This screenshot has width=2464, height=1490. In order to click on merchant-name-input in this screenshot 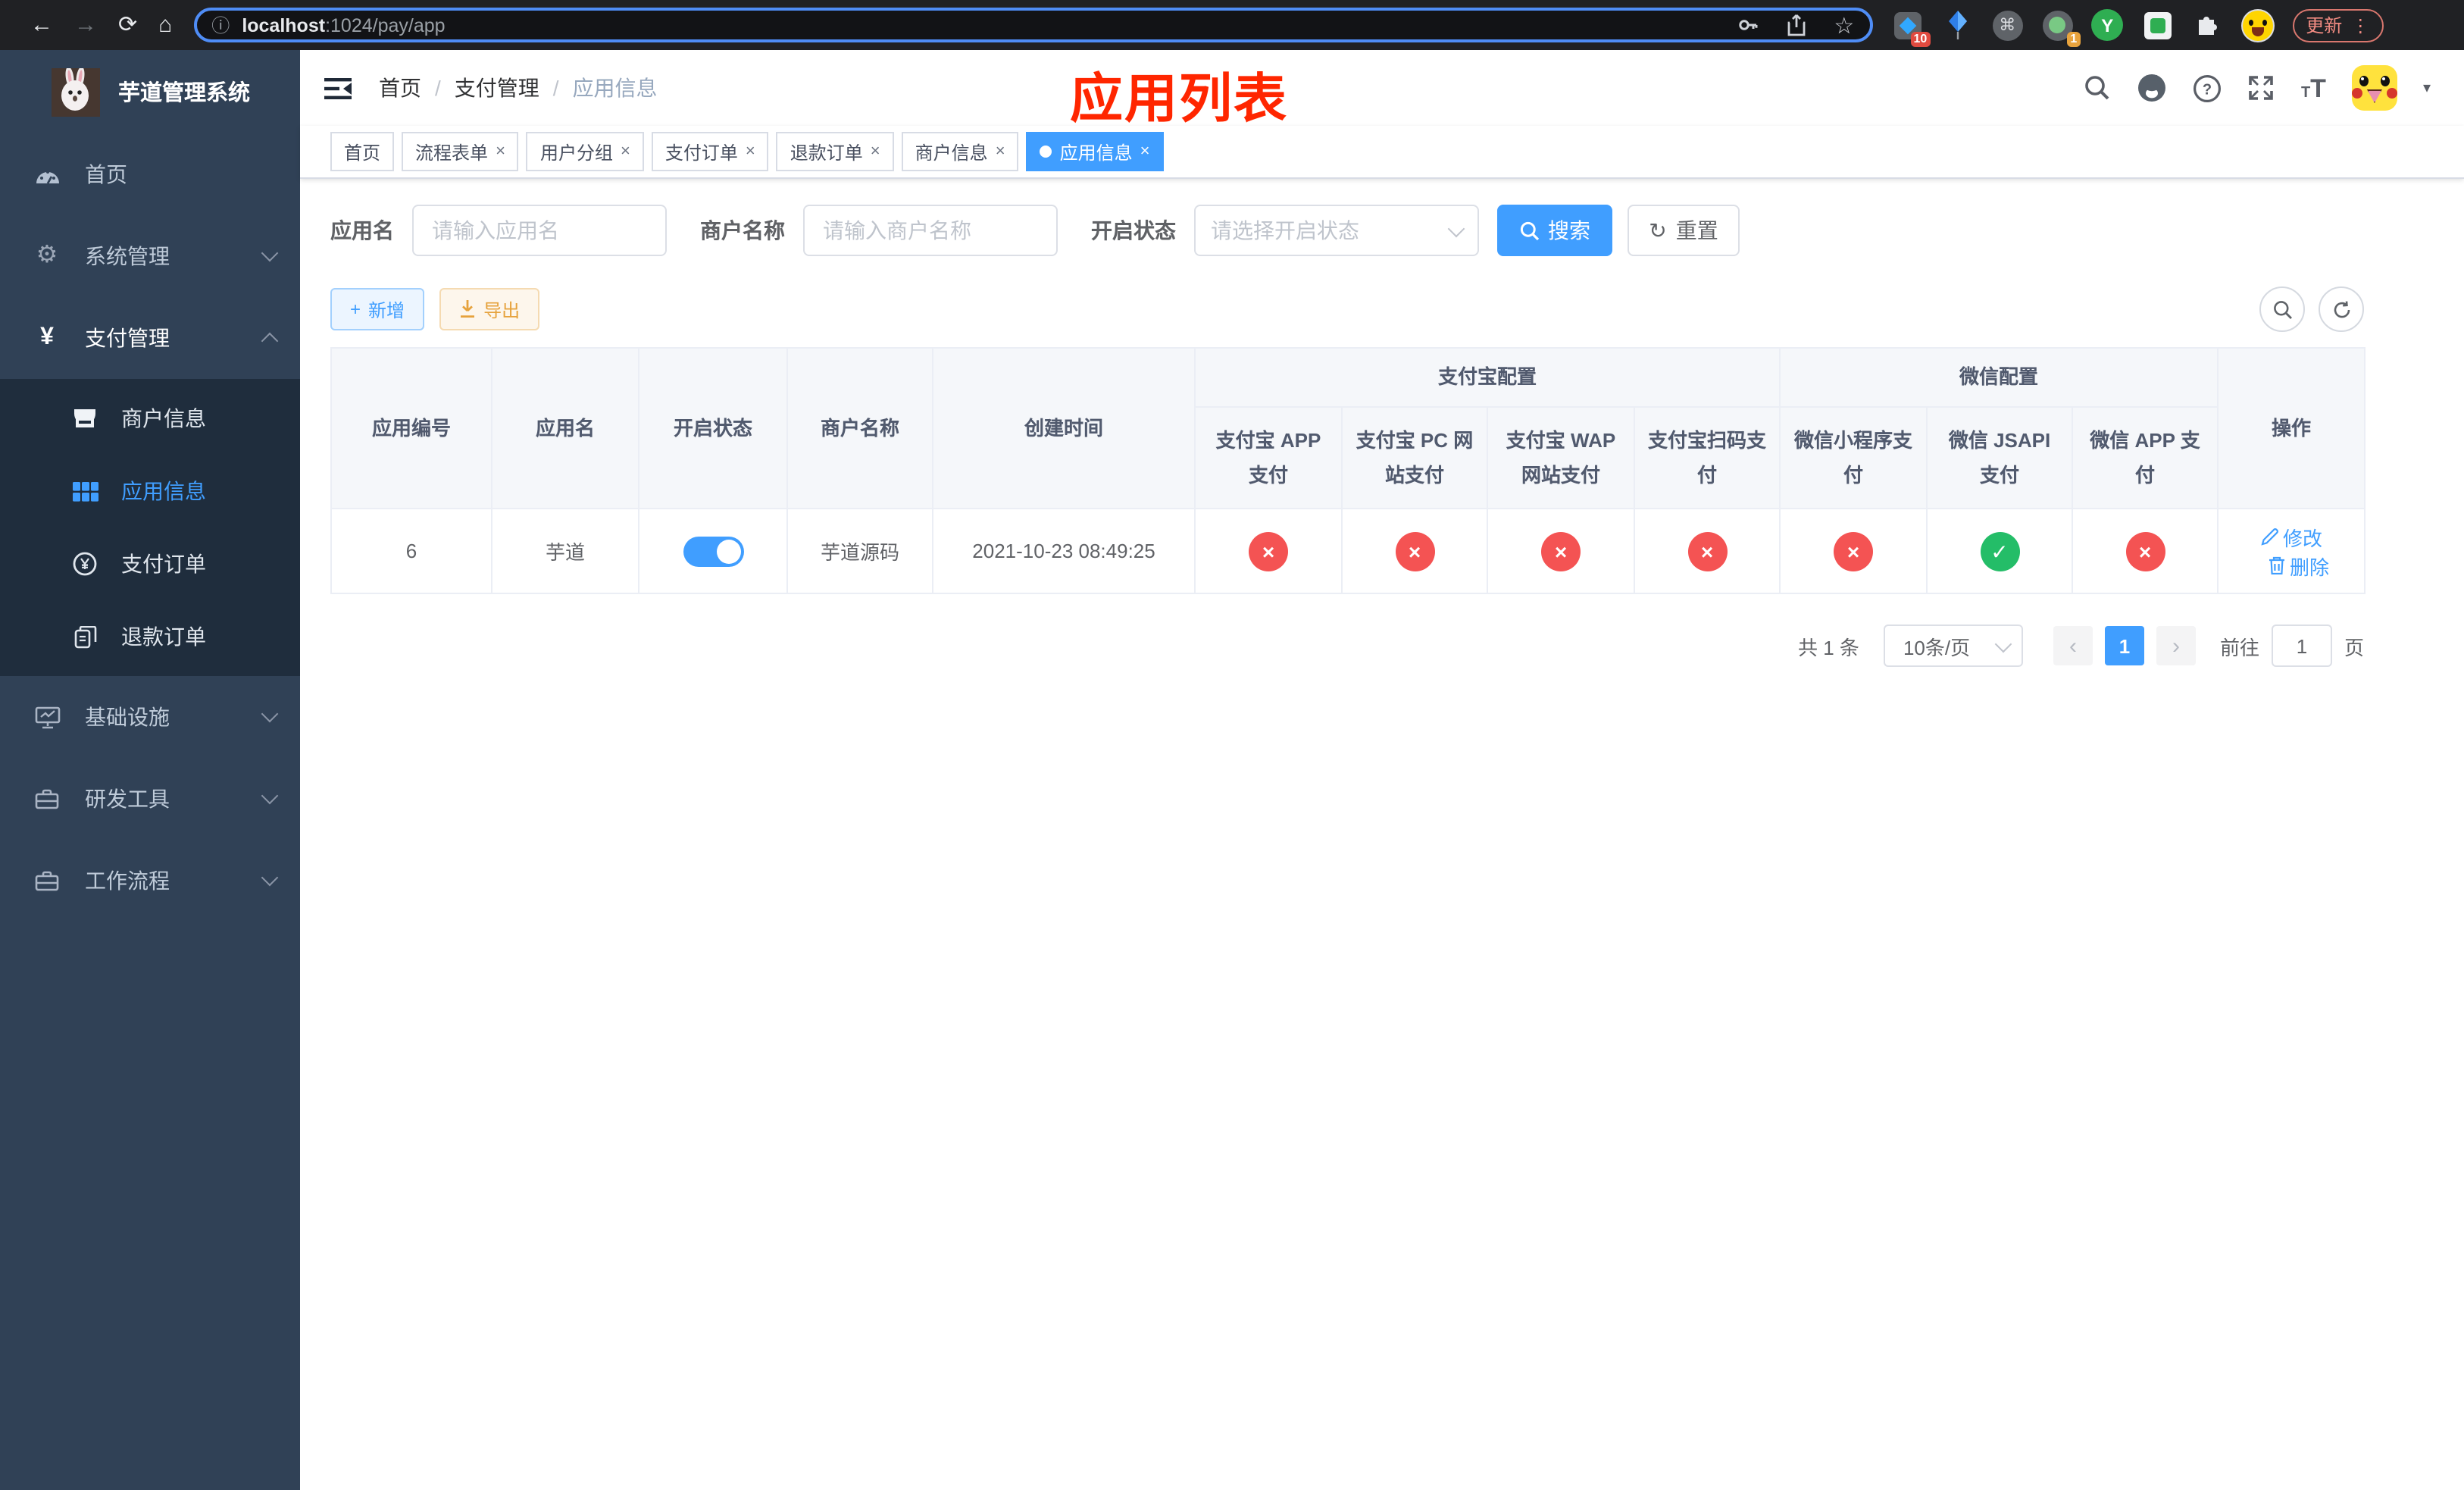, I will do `click(930, 230)`.